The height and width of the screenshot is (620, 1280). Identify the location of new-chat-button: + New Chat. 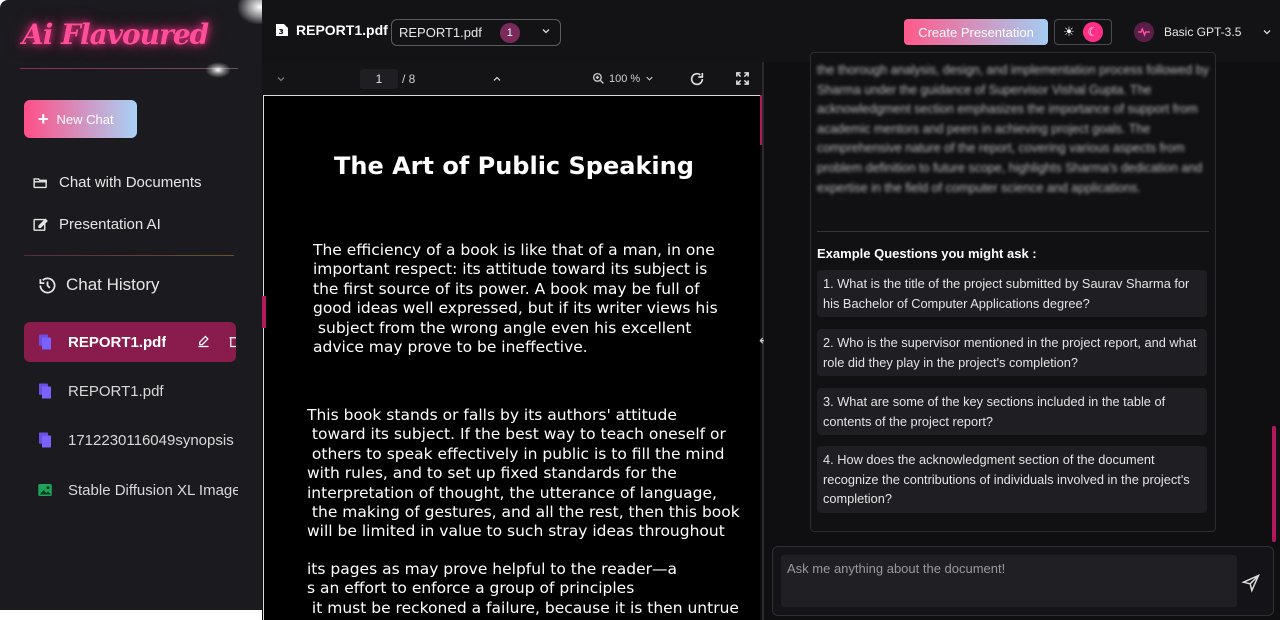
(80, 119).